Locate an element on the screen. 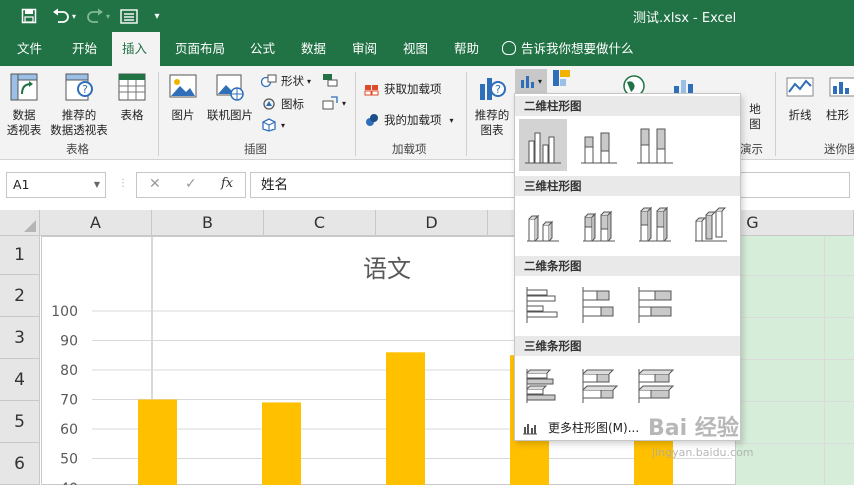 This screenshot has width=854, height=485. name-box: A1 ▼ is located at coordinates (56, 185).